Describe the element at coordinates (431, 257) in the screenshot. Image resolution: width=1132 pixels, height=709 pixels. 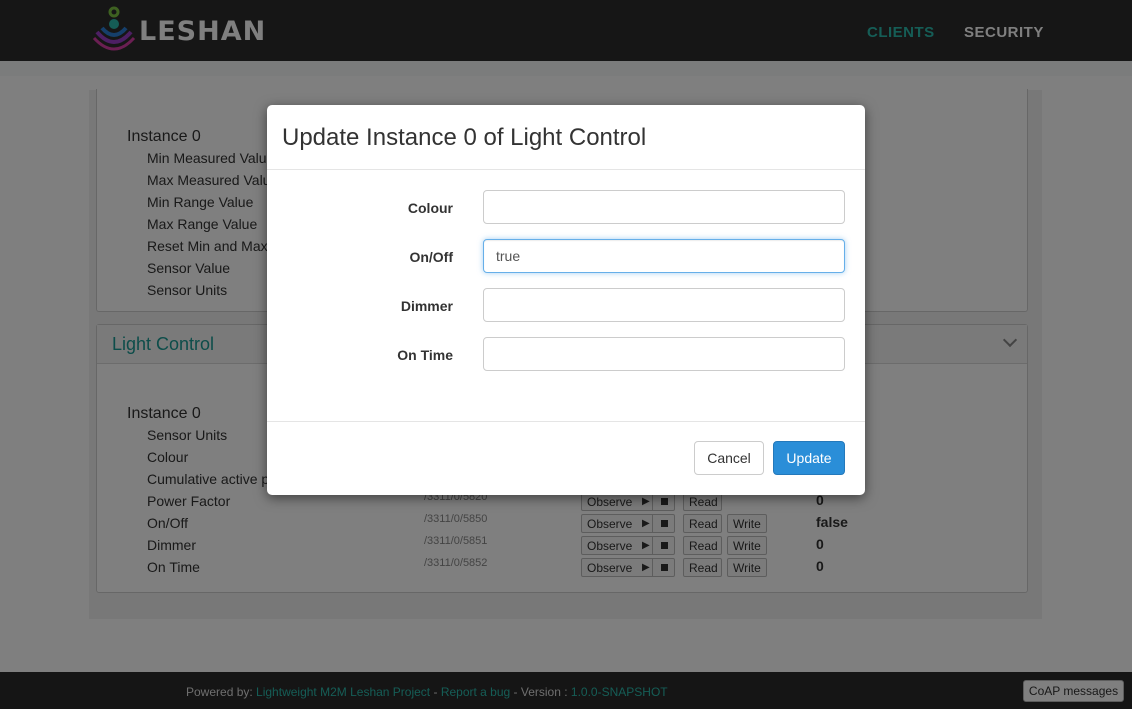
I see `on-off-label: On/Off` at that location.